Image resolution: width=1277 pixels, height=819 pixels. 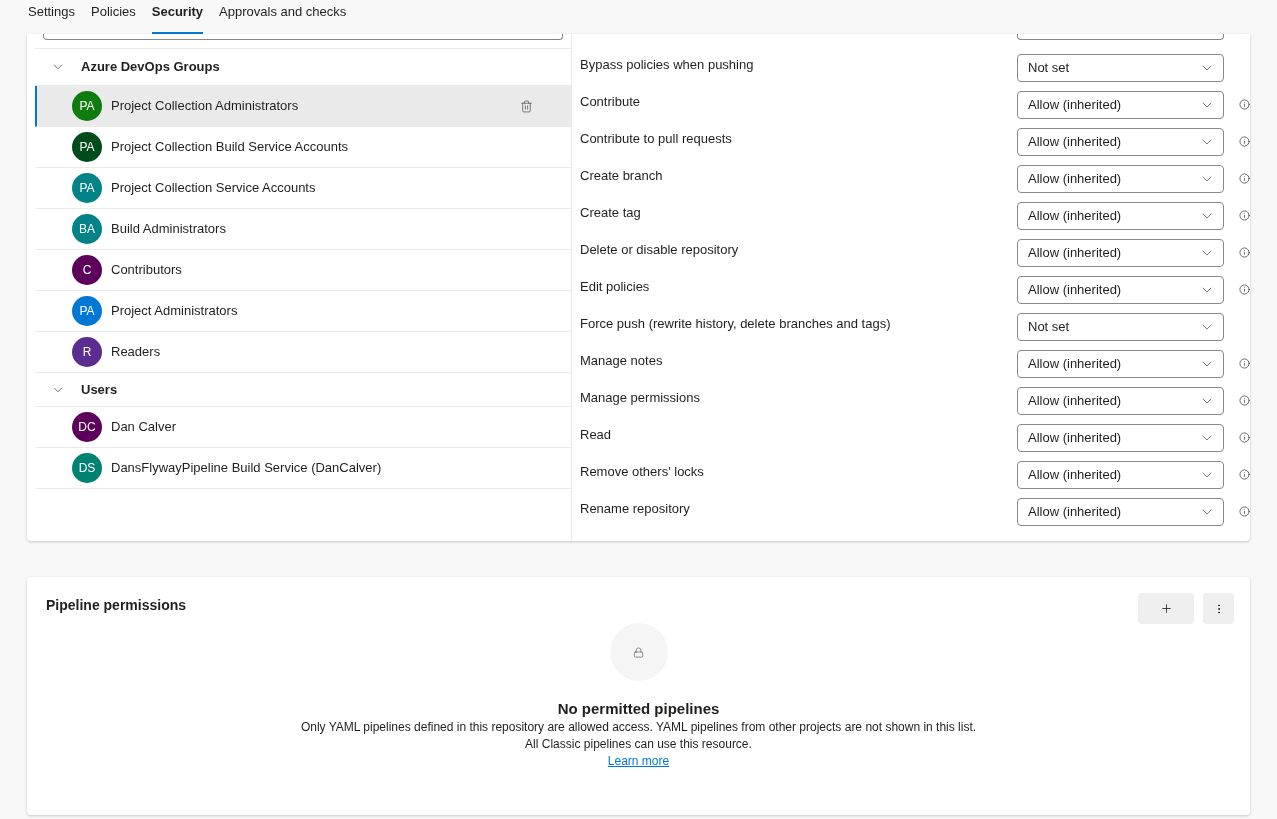 What do you see at coordinates (150, 67) in the screenshot?
I see `group-header: Azure DevOps Groups` at bounding box center [150, 67].